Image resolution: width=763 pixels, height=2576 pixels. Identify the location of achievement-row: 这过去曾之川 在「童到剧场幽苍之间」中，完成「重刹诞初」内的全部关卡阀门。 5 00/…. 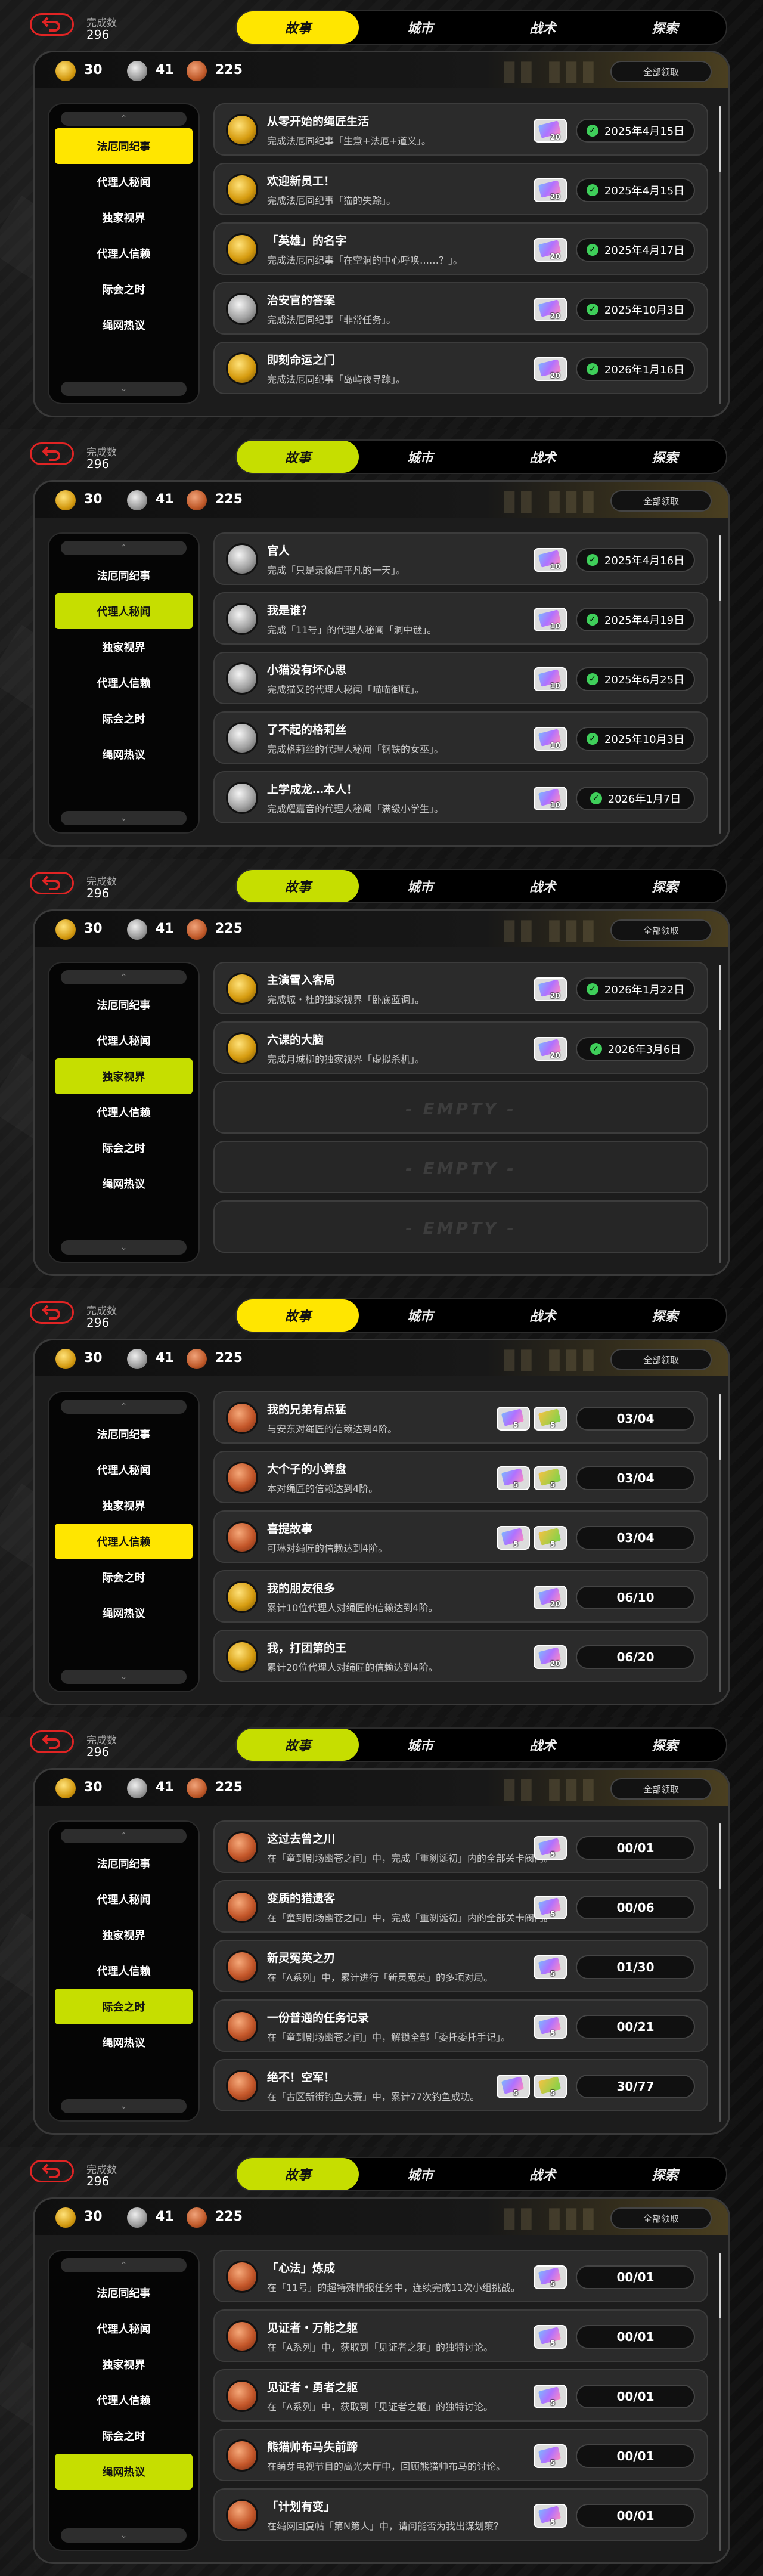
(460, 1847).